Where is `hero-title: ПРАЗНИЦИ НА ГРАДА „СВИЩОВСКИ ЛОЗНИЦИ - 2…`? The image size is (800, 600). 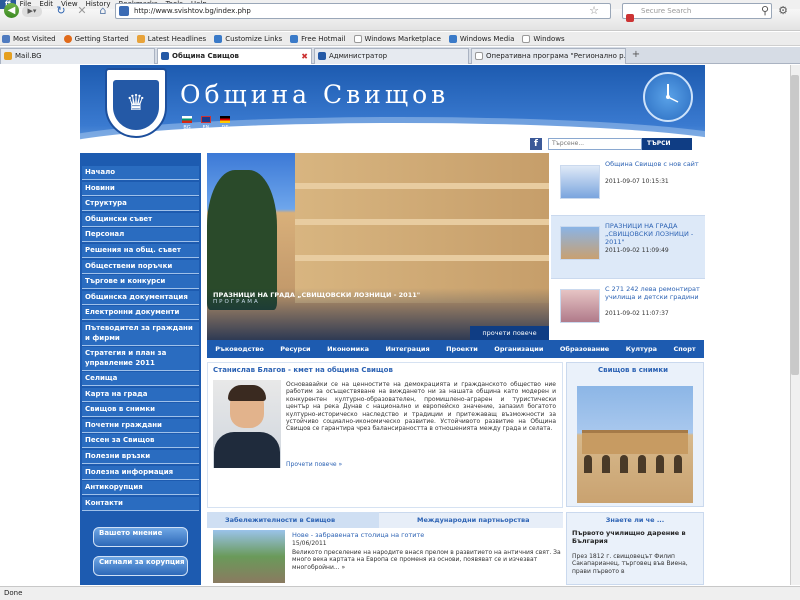 hero-title: ПРАЗНИЦИ НА ГРАДА „СВИЩОВСКИ ЛОЗНИЦИ - 2… is located at coordinates (316, 295).